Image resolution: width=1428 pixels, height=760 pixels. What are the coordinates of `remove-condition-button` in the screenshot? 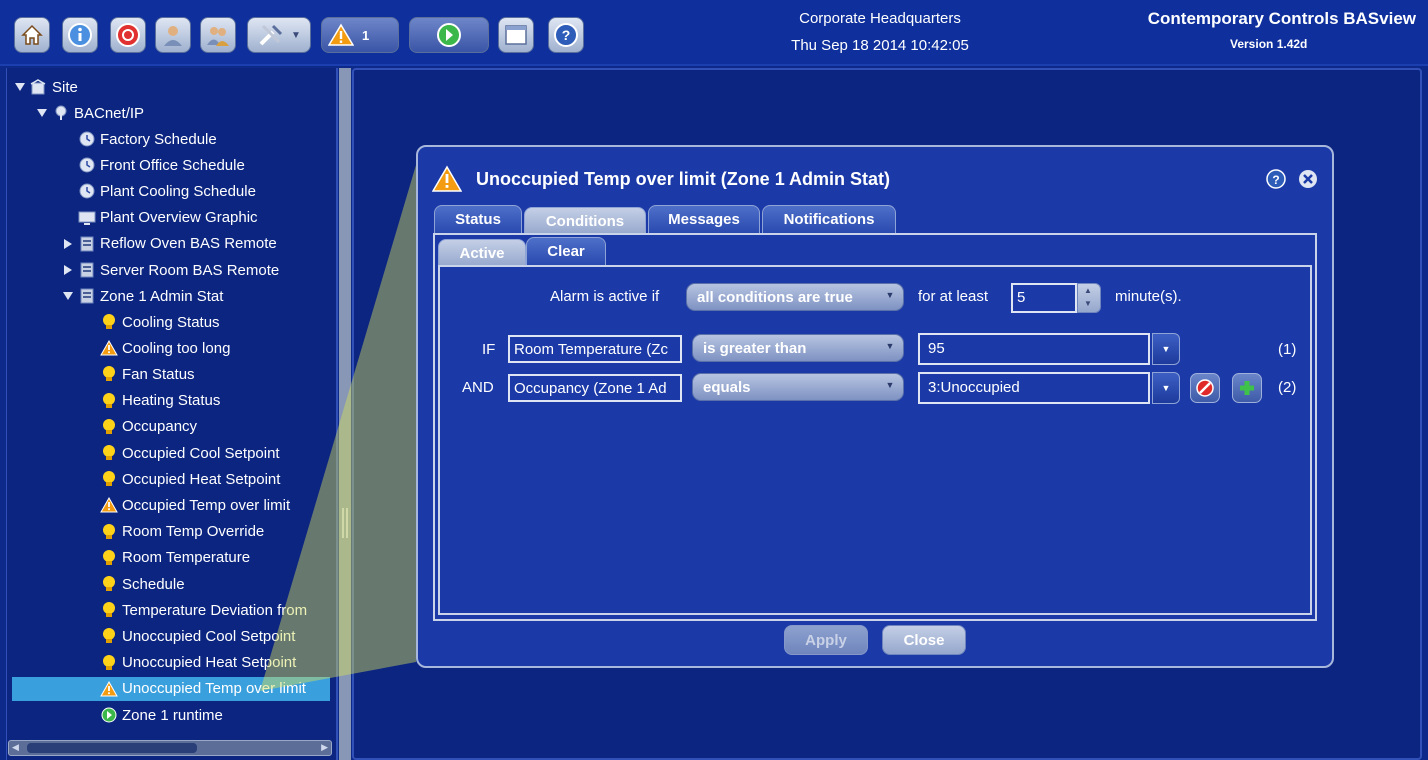 It's located at (1205, 388).